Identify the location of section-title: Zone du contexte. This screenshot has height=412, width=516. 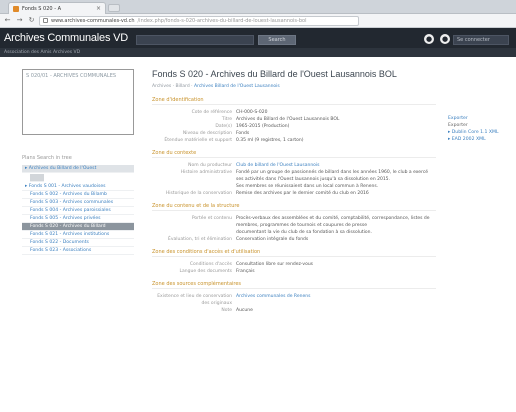
(294, 154).